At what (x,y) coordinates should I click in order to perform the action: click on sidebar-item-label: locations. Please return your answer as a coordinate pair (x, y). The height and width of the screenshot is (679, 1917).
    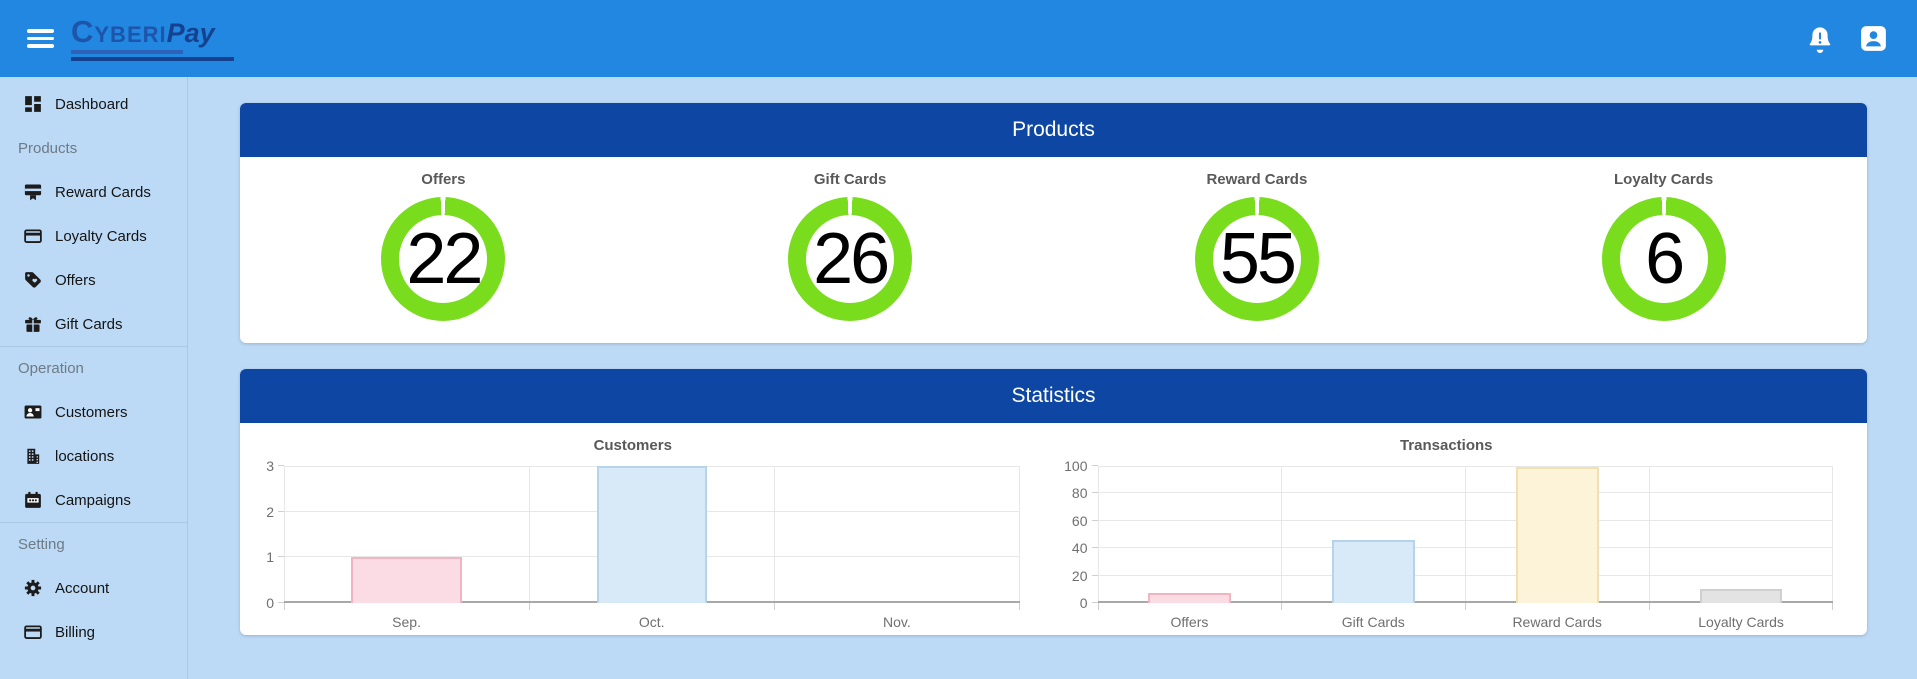
    Looking at the image, I should click on (85, 456).